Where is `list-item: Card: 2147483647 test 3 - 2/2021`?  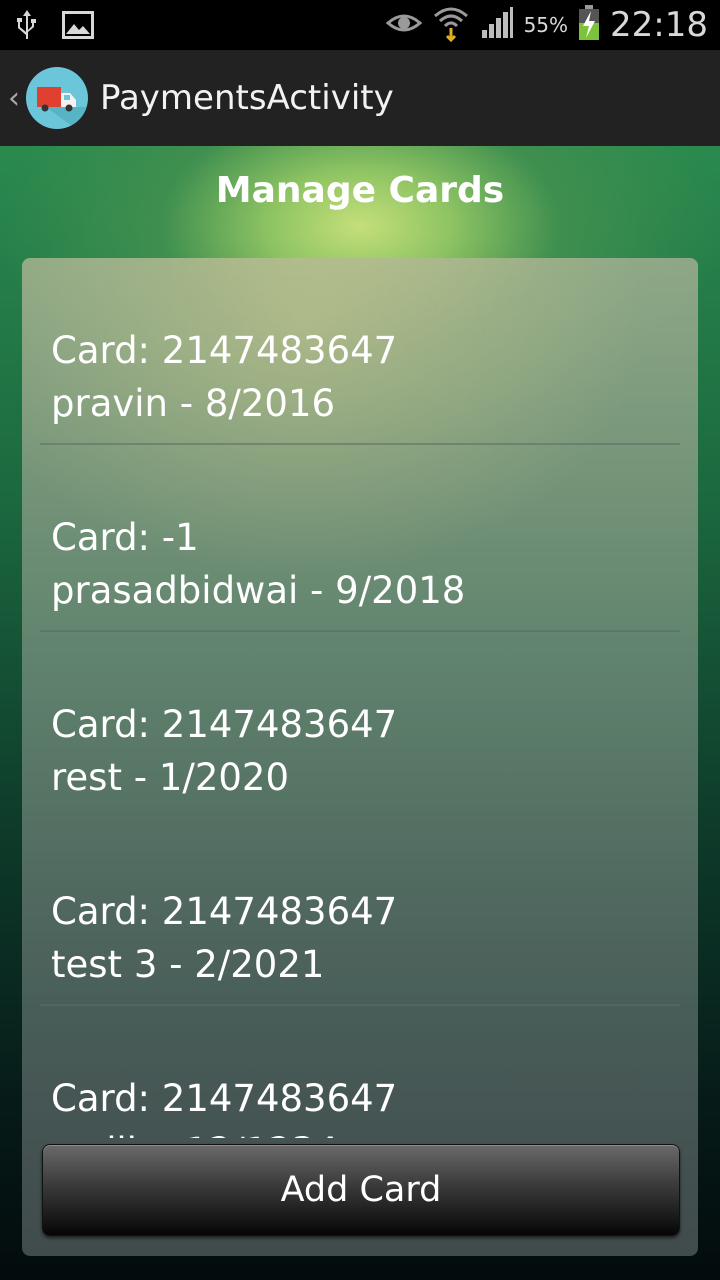
list-item: Card: 2147483647 test 3 - 2/2021 is located at coordinates (360, 912).